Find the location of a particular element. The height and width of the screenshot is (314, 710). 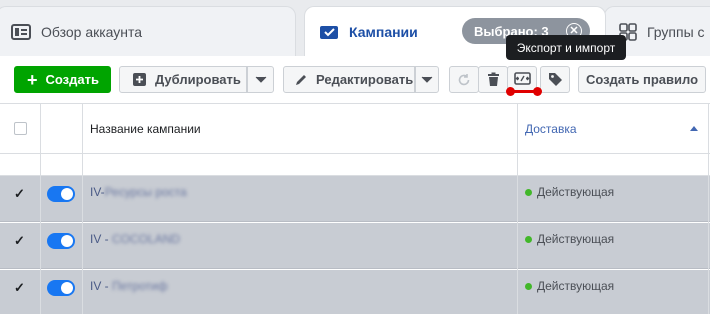

create-rule-button-label: Создать правило is located at coordinates (642, 79).